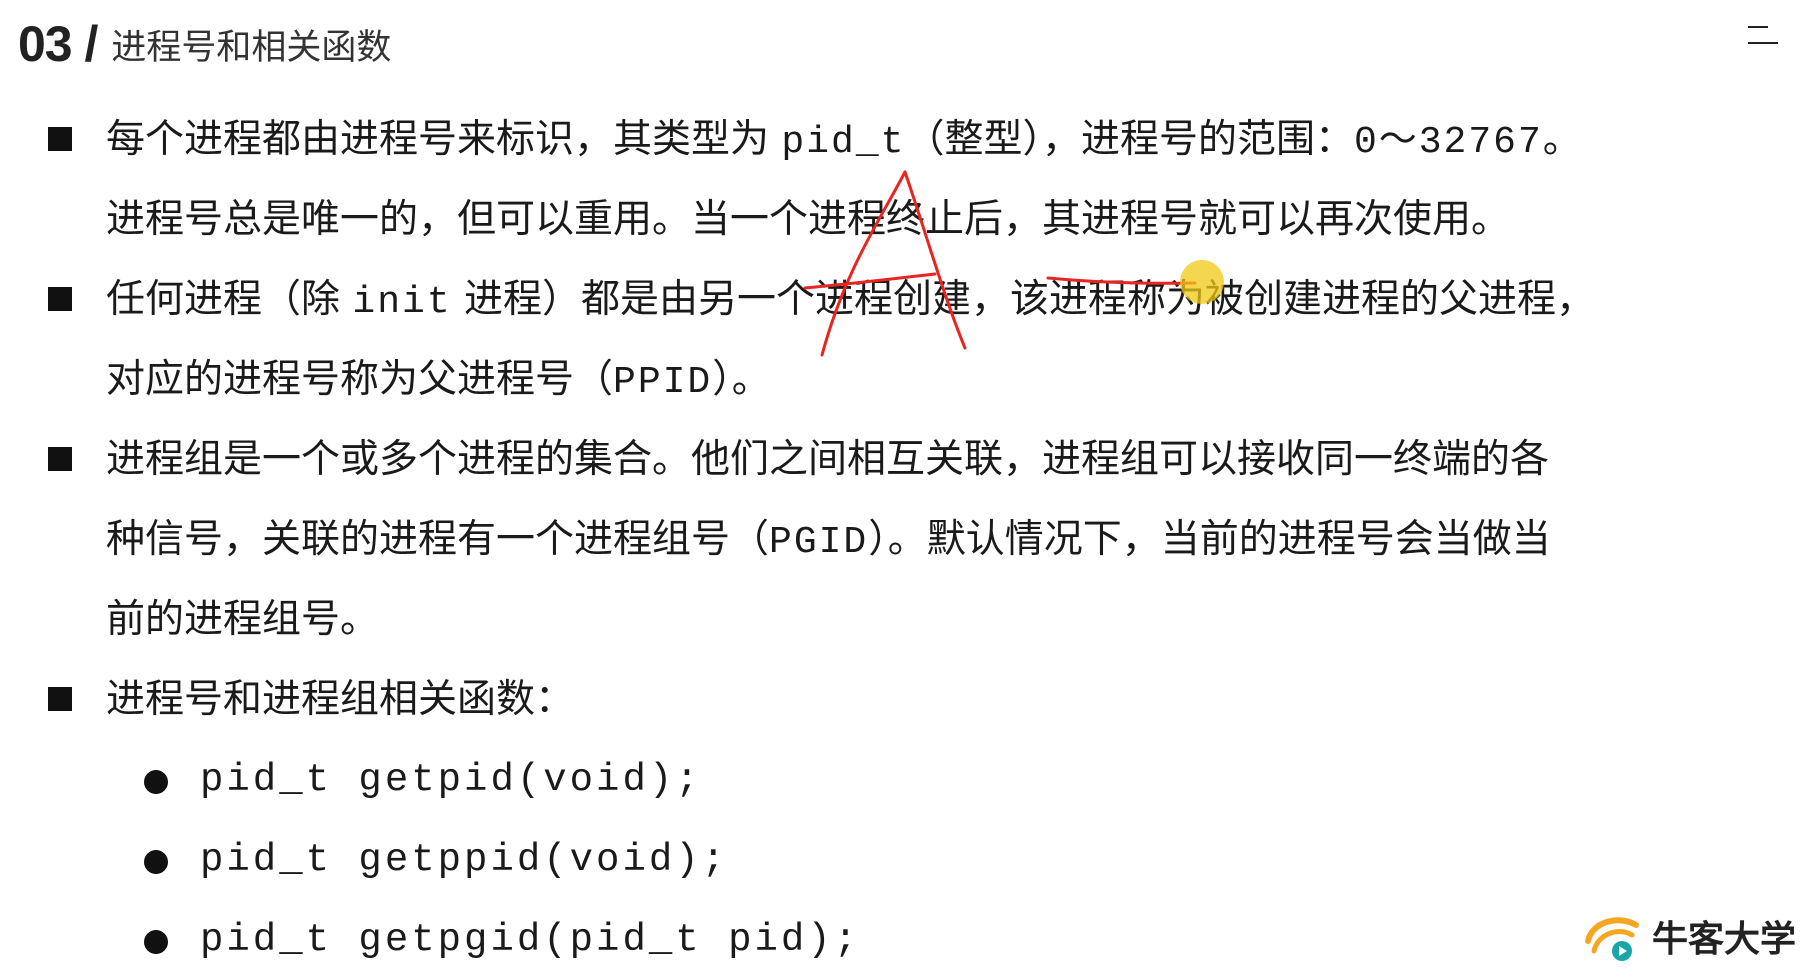 The height and width of the screenshot is (980, 1804). I want to click on bullet-line: 进程号和进程组相关函数：, so click(926, 700).